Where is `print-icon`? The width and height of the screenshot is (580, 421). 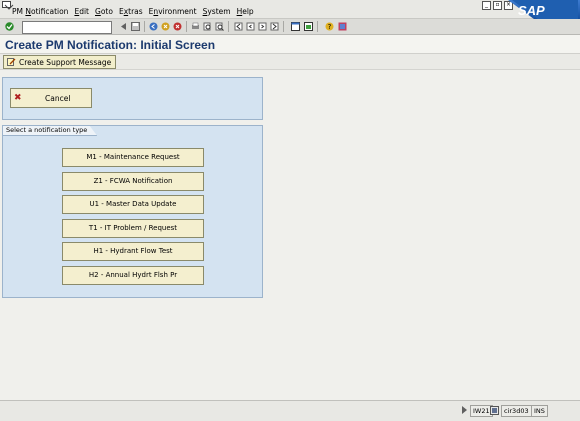 print-icon is located at coordinates (195, 26).